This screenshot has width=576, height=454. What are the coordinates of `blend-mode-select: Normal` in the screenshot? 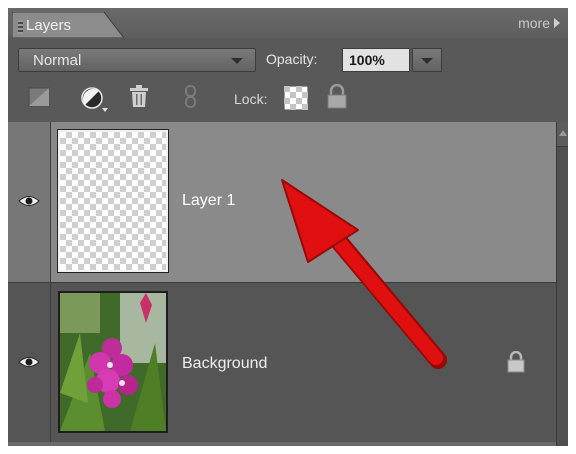 It's located at (137, 60).